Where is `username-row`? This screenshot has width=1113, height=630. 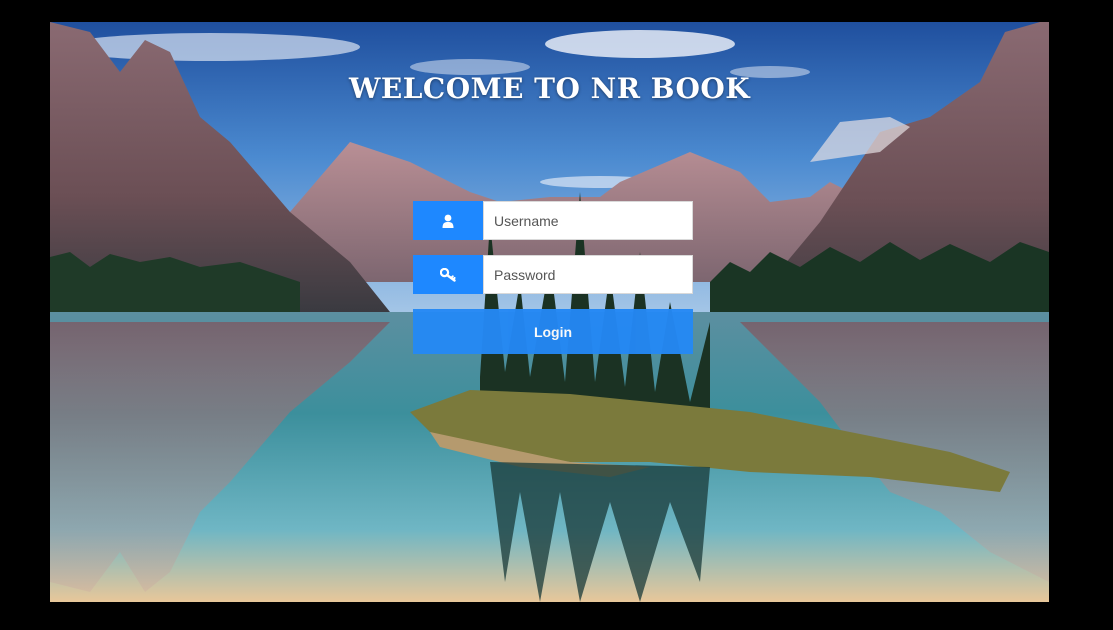
username-row is located at coordinates (553, 220).